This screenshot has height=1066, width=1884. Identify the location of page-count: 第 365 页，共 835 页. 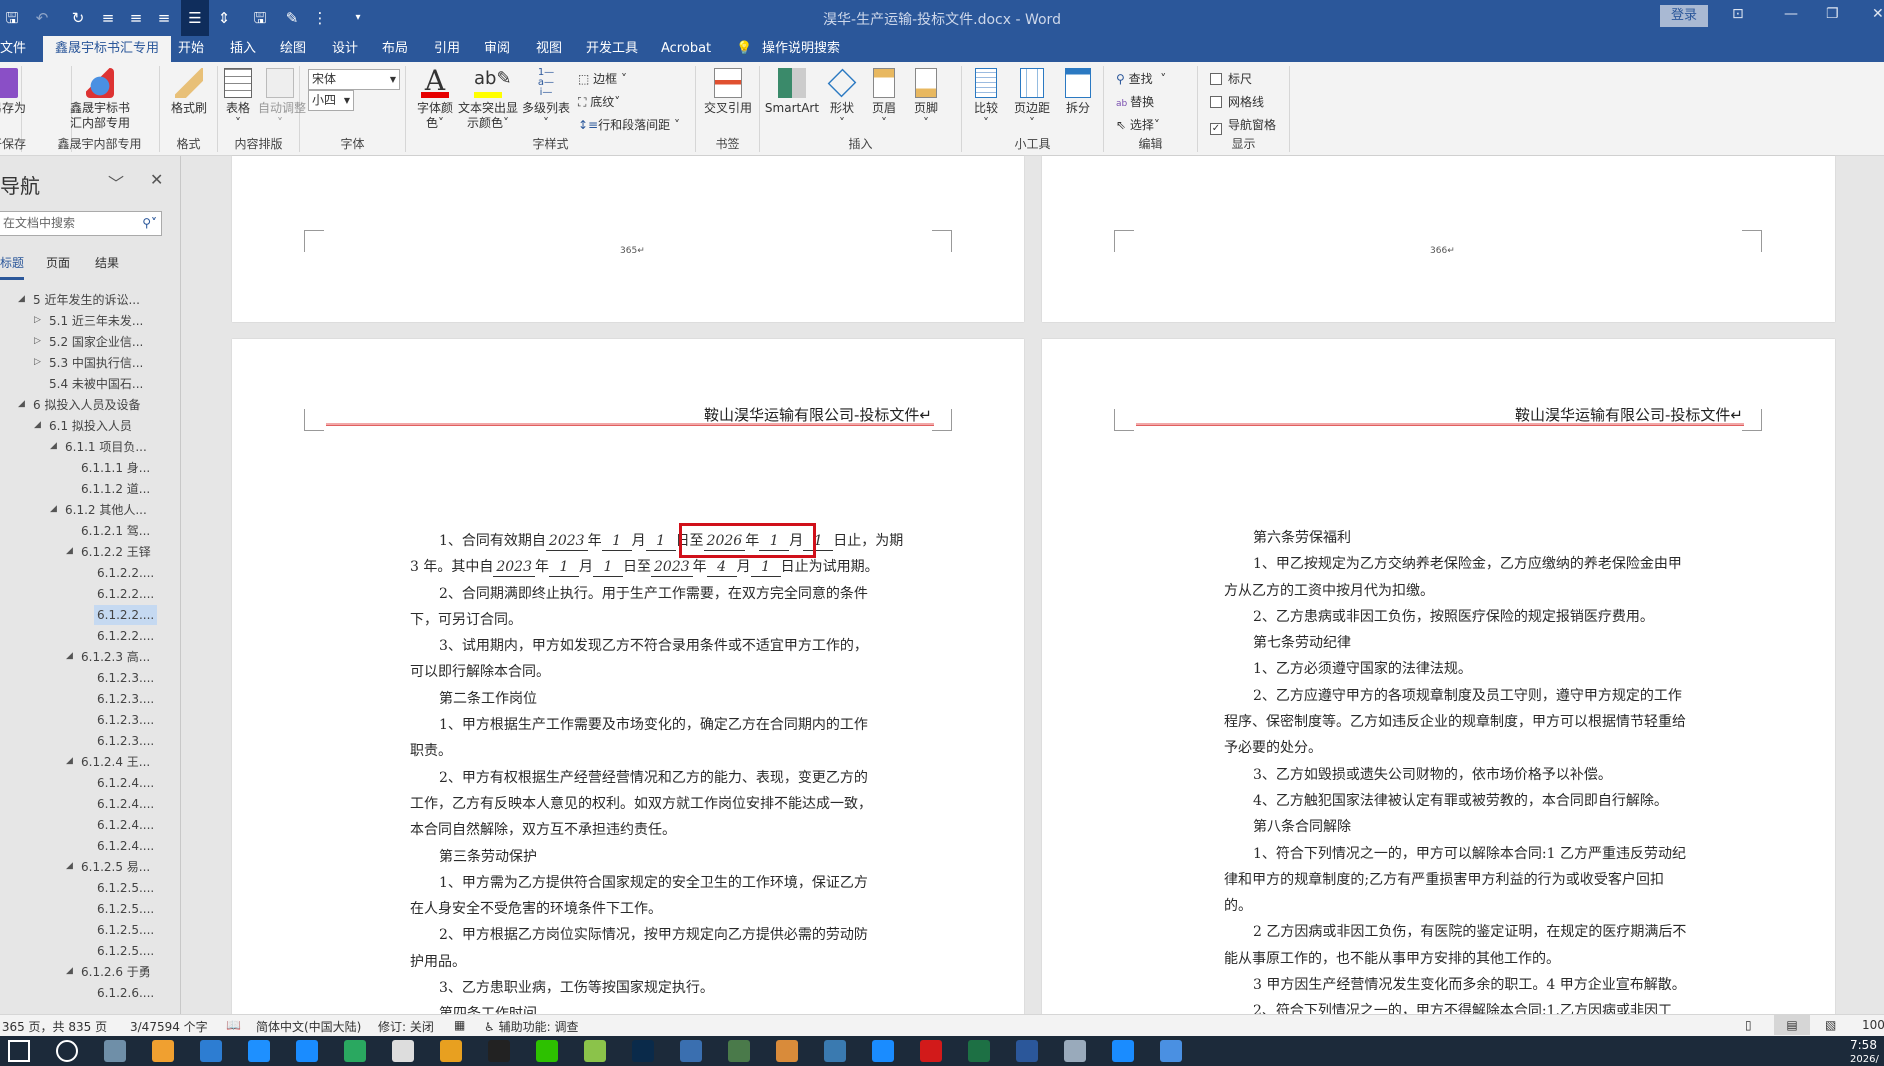
(53, 1026).